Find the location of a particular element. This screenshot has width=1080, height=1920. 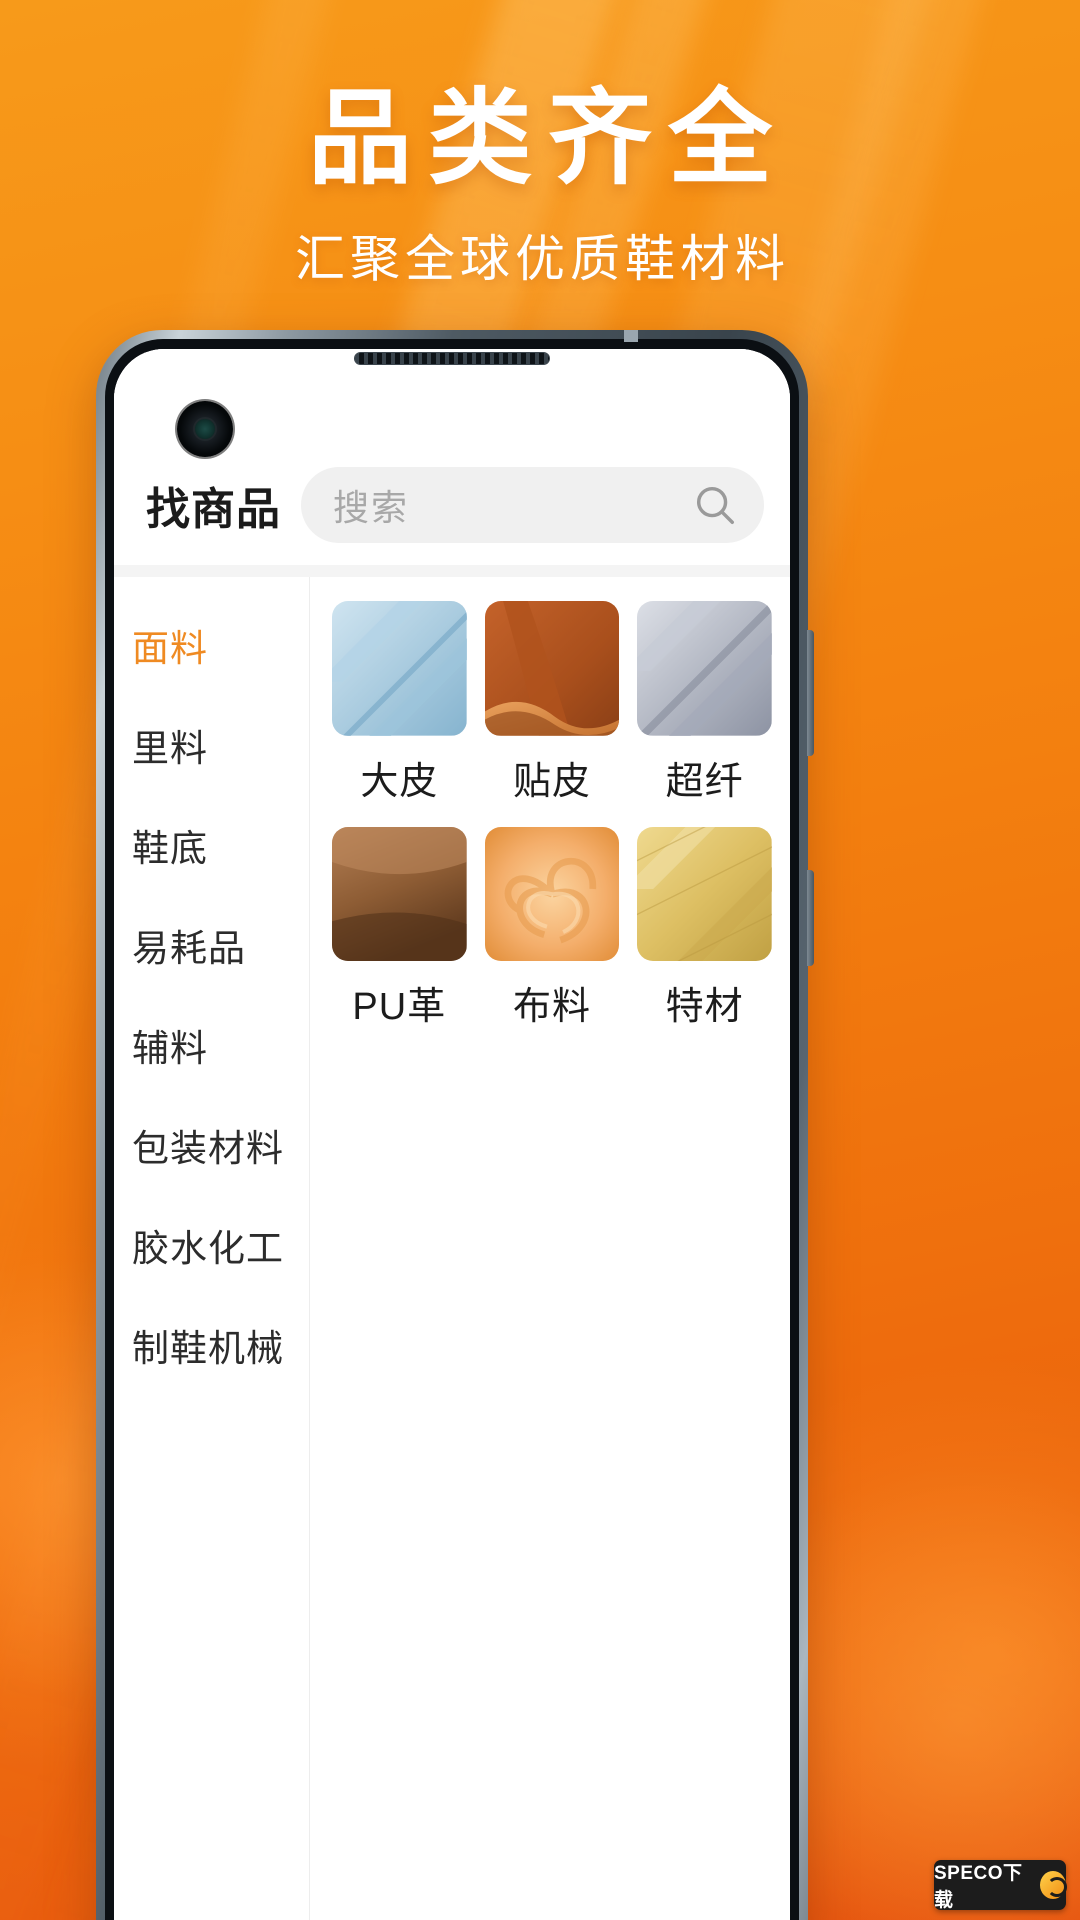

sidebar-item-jiaoshuihuagong: 胶水化工 is located at coordinates (211, 1245).